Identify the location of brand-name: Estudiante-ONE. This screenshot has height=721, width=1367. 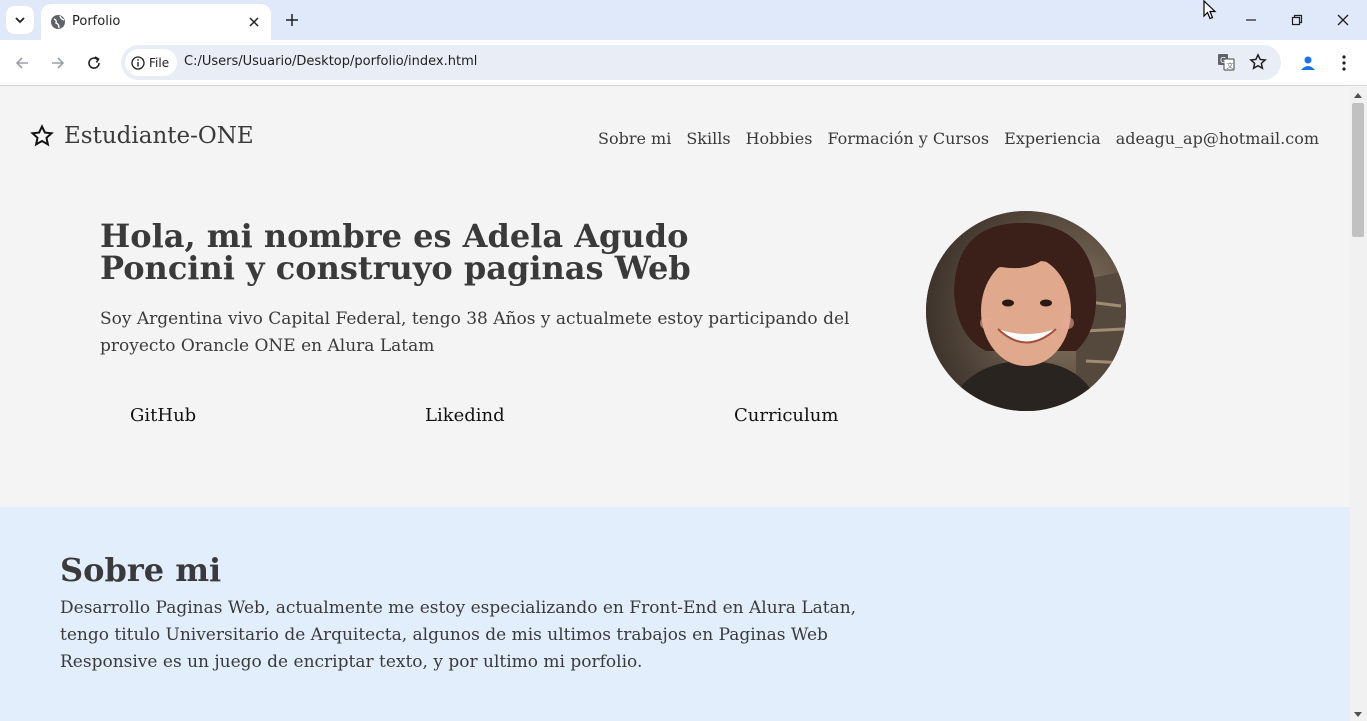
(159, 136).